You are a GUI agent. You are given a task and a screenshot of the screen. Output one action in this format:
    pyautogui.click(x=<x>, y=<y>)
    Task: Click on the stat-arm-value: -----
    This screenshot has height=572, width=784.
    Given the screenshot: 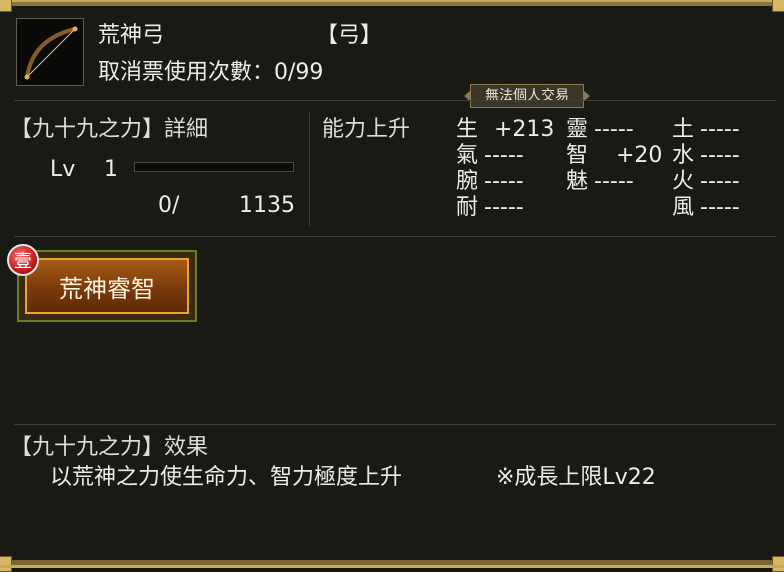 What is the action you would take?
    pyautogui.click(x=504, y=181)
    